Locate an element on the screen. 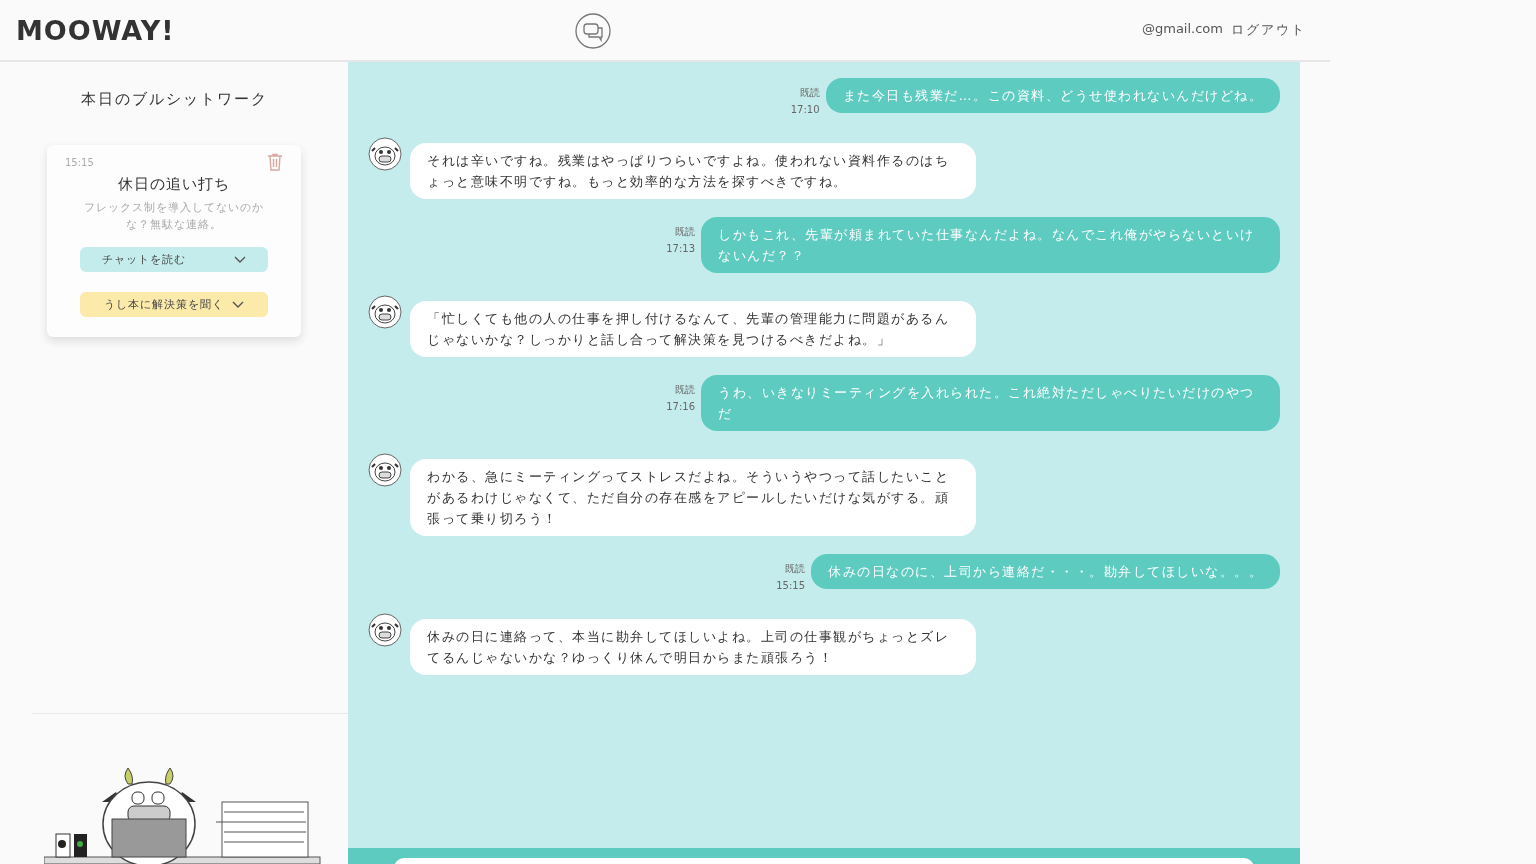 The width and height of the screenshot is (1536, 864). logout-link: ログアウト is located at coordinates (1268, 30).